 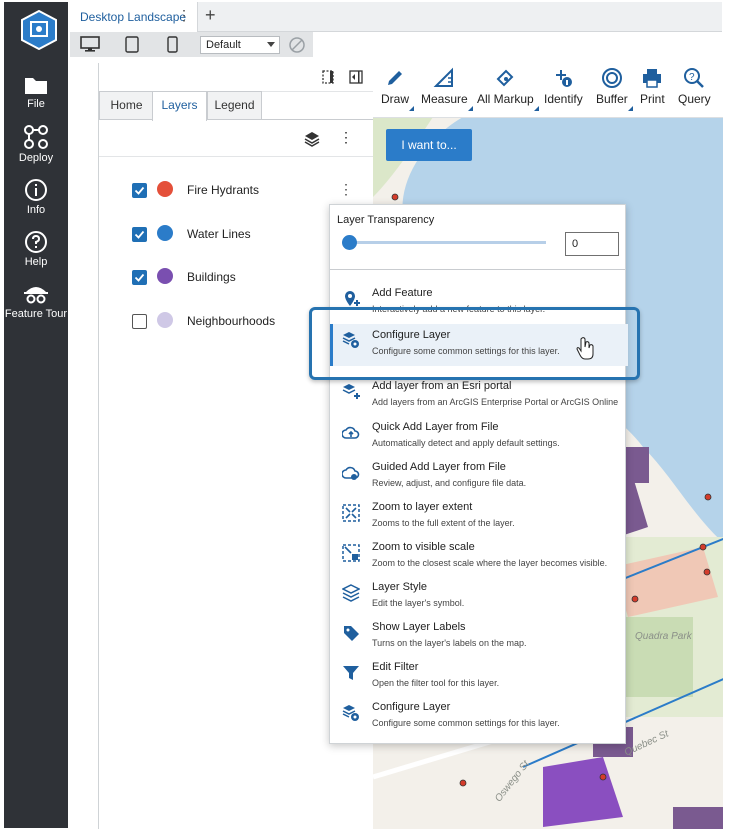 I want to click on chevron-down-icon, so click(x=271, y=44).